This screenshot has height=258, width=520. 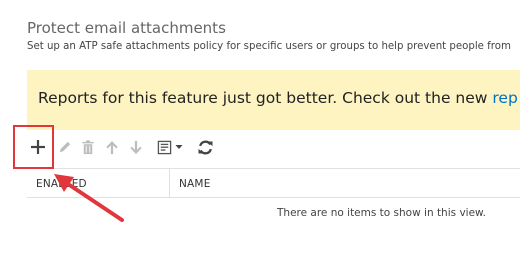 I want to click on banner-link: rep, so click(x=504, y=98).